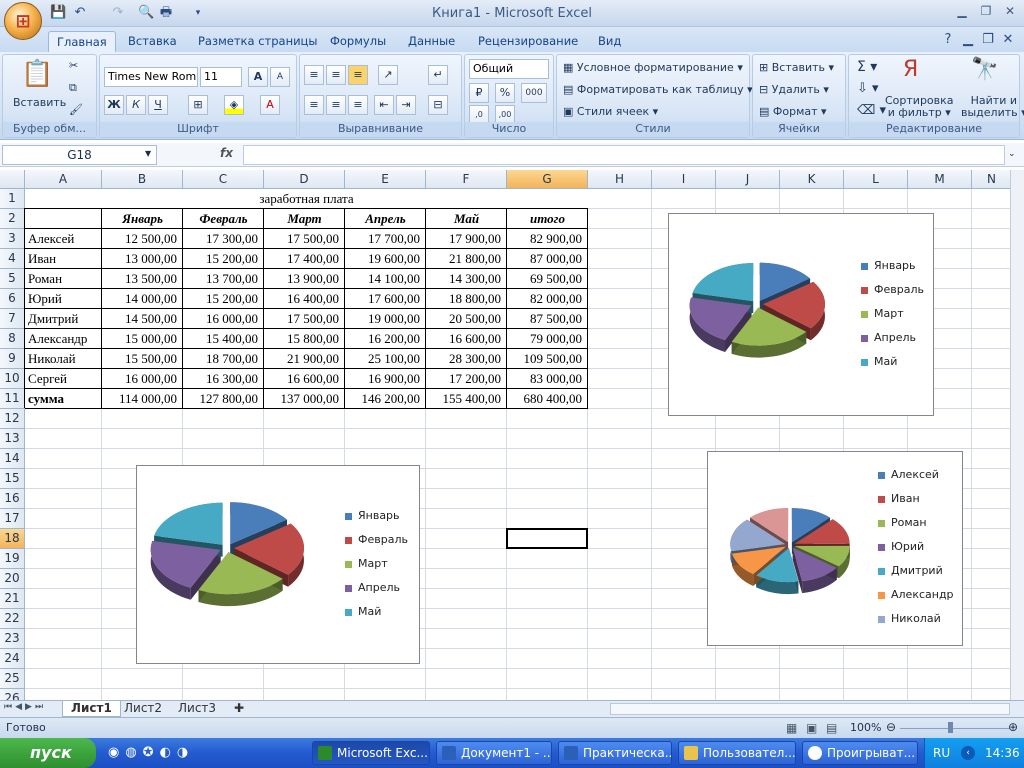 The width and height of the screenshot is (1024, 768). I want to click on row-header: 20, so click(12, 579).